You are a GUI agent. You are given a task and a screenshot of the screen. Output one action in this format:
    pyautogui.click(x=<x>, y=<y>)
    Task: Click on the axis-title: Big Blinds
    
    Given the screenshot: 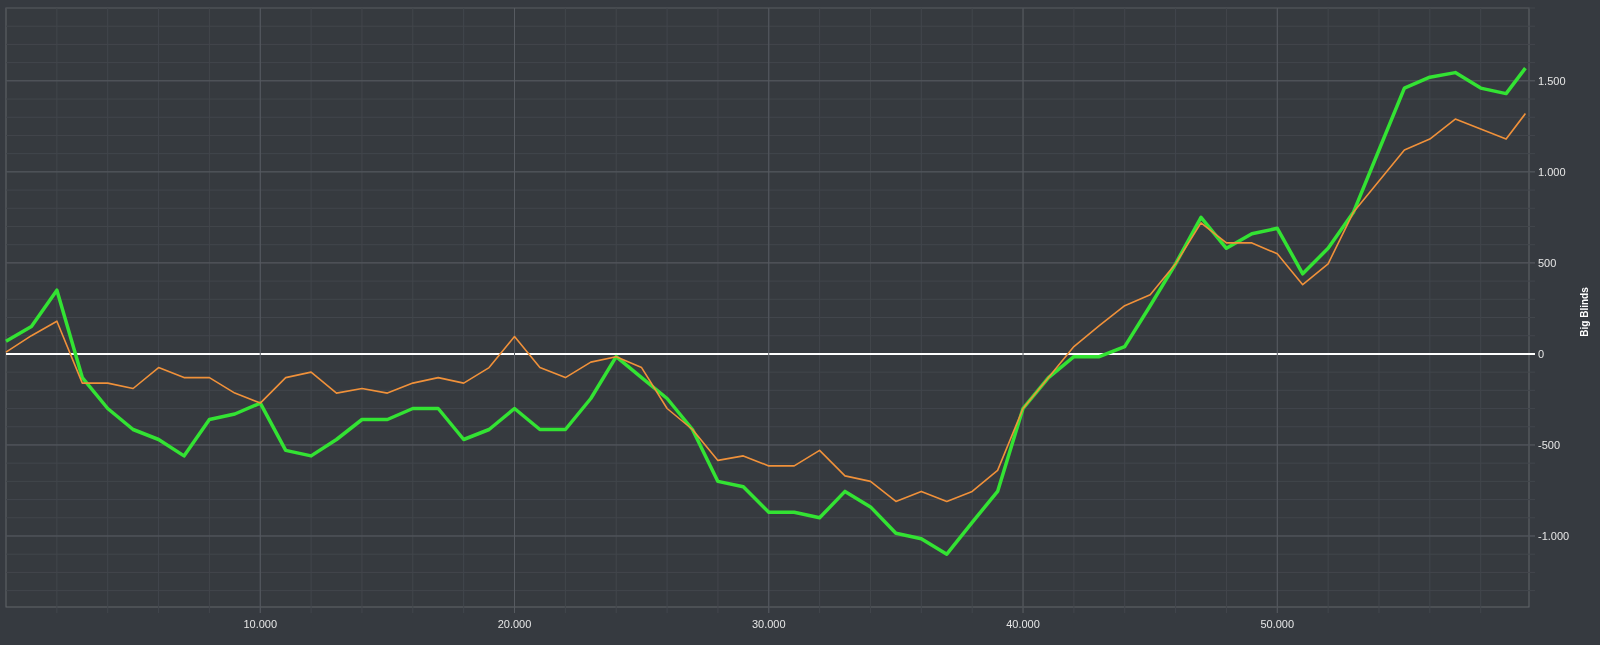 What is the action you would take?
    pyautogui.click(x=1584, y=312)
    